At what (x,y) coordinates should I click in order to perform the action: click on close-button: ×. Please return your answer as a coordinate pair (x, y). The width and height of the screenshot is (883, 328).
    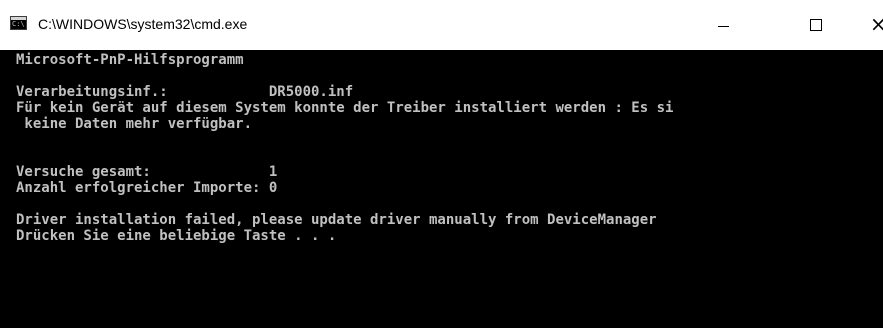
    Looking at the image, I should click on (871, 25).